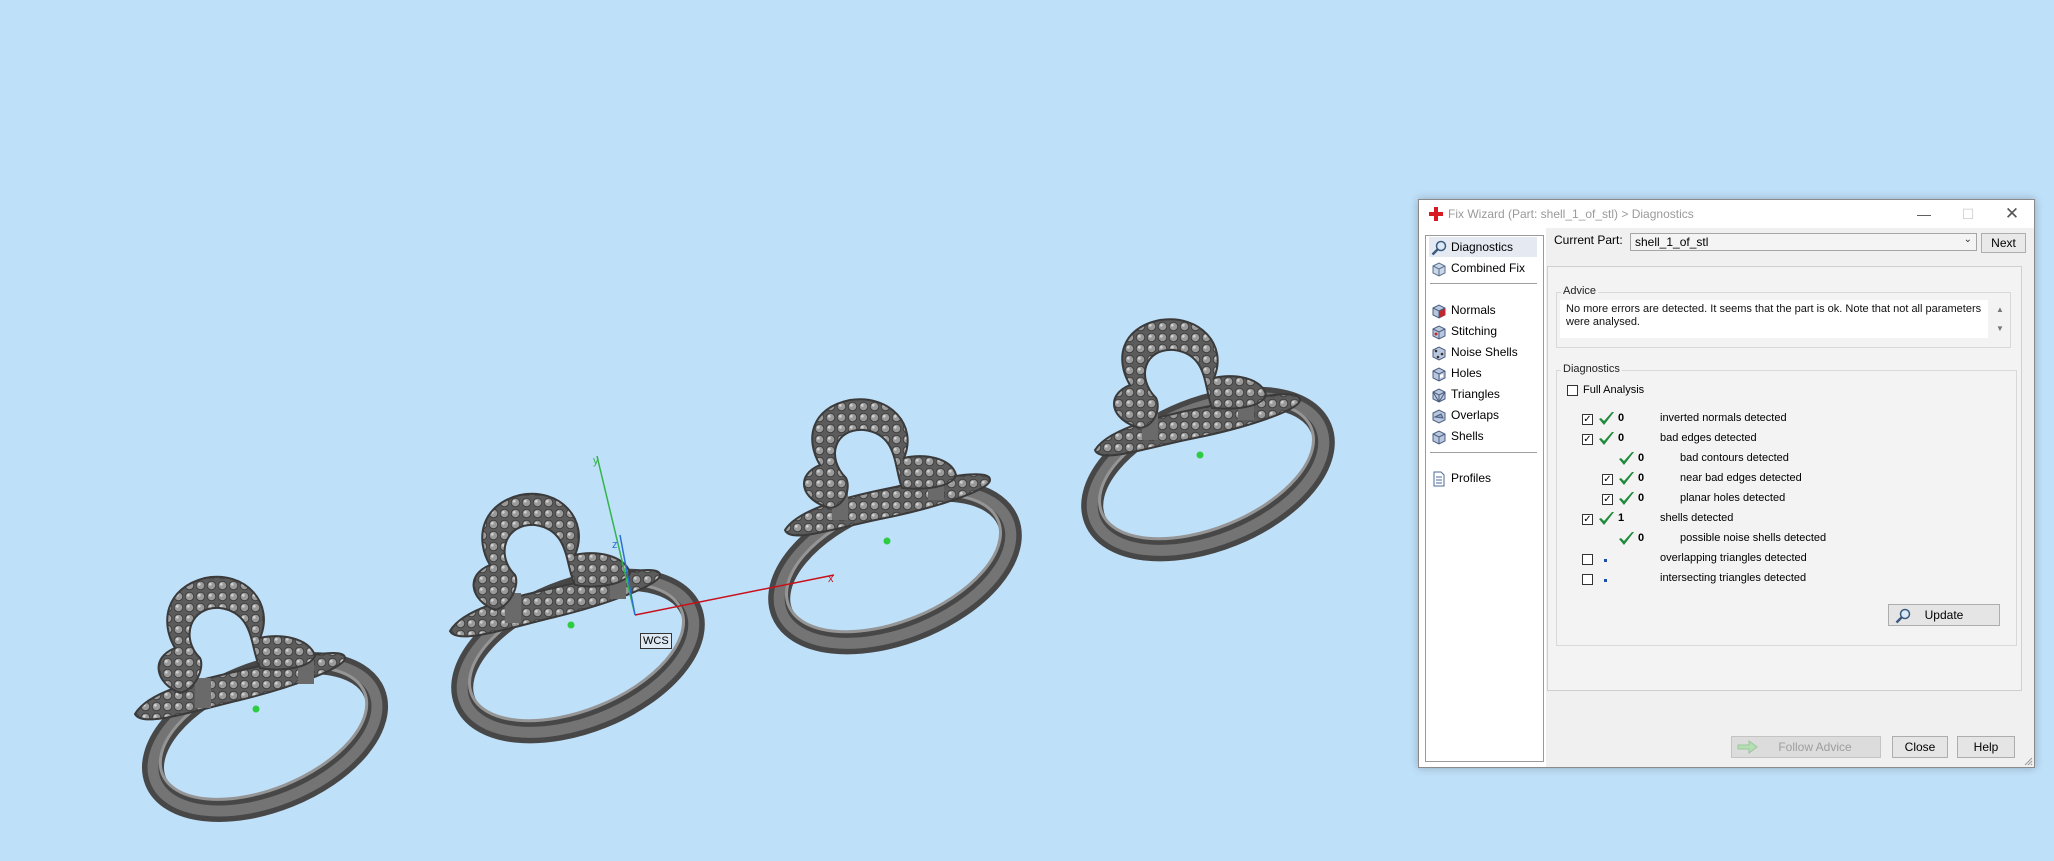 This screenshot has width=2054, height=861. What do you see at coordinates (1753, 538) in the screenshot?
I see `diagnostic-label: possible noise shells detected` at bounding box center [1753, 538].